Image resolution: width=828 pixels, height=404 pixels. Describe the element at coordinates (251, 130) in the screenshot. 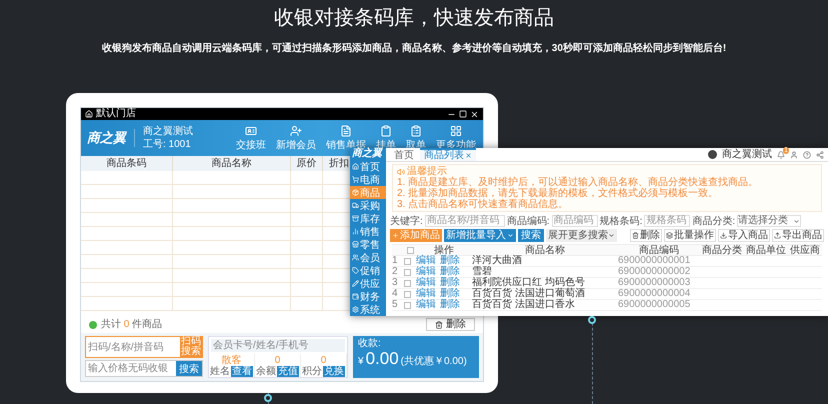

I see `id-card-icon` at that location.